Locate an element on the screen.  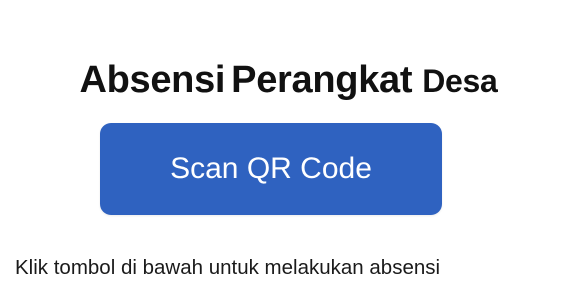
page-title-word-1: Absensi is located at coordinates (152, 80).